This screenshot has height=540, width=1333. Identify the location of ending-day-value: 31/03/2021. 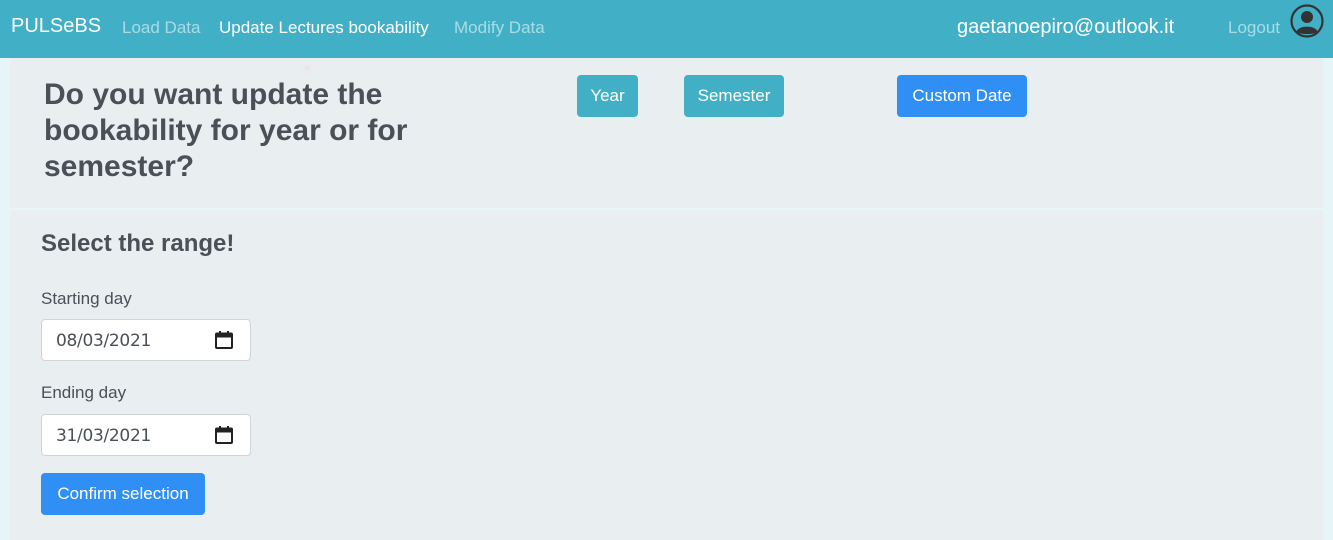
(103, 436).